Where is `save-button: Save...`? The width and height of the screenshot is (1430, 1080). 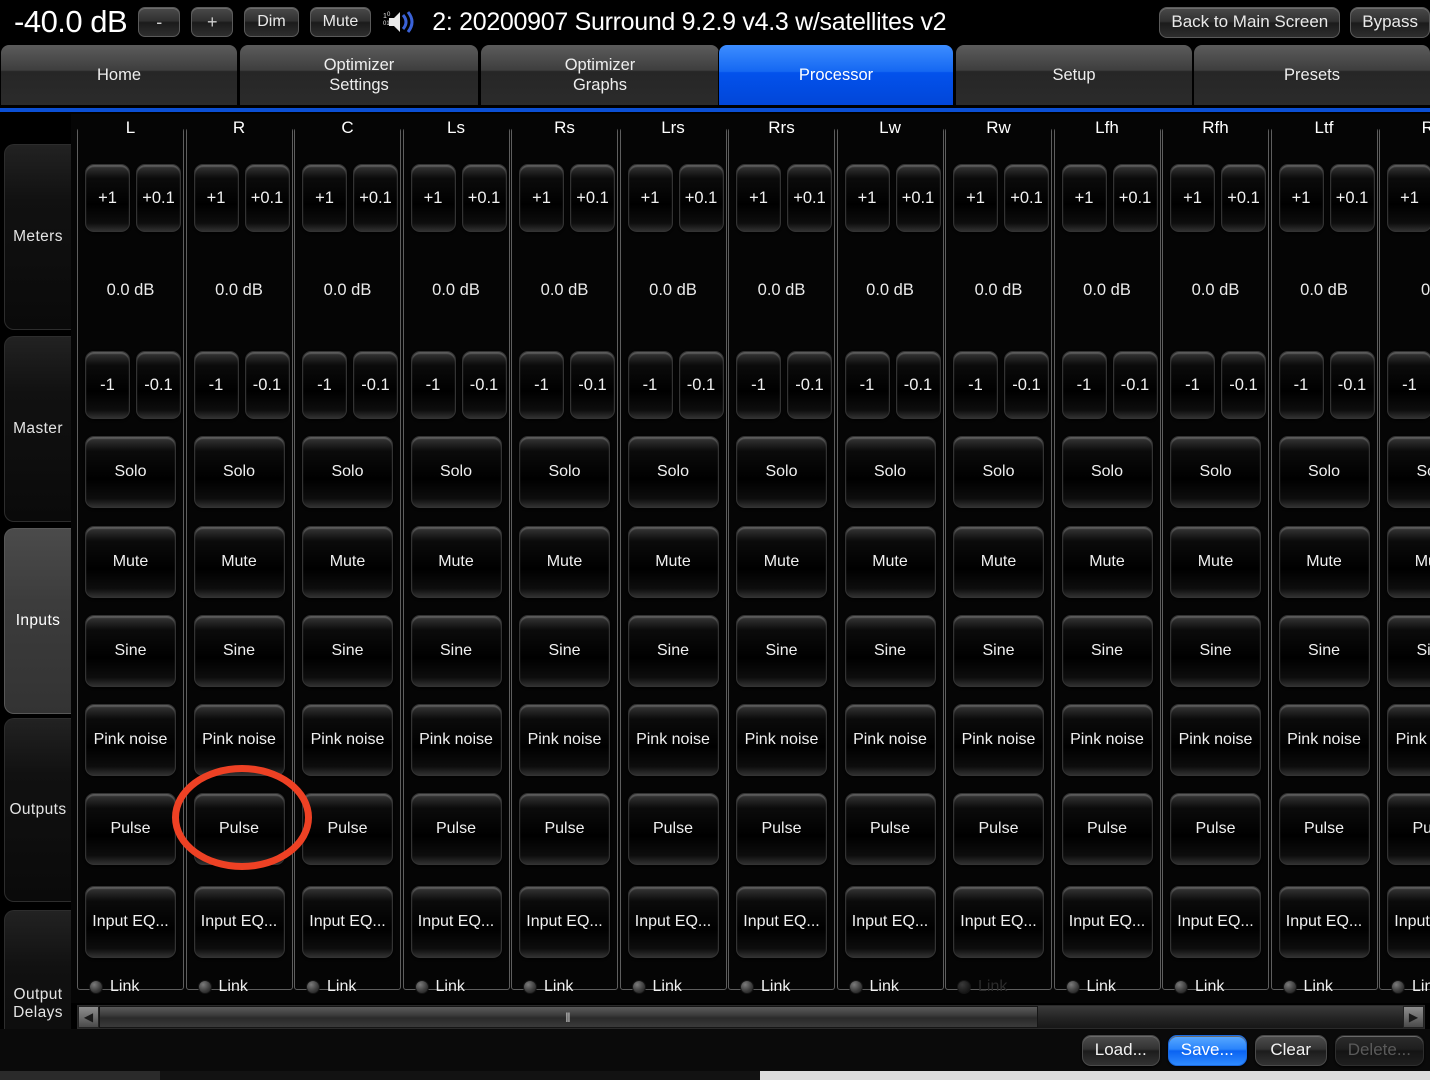 save-button: Save... is located at coordinates (1207, 1050).